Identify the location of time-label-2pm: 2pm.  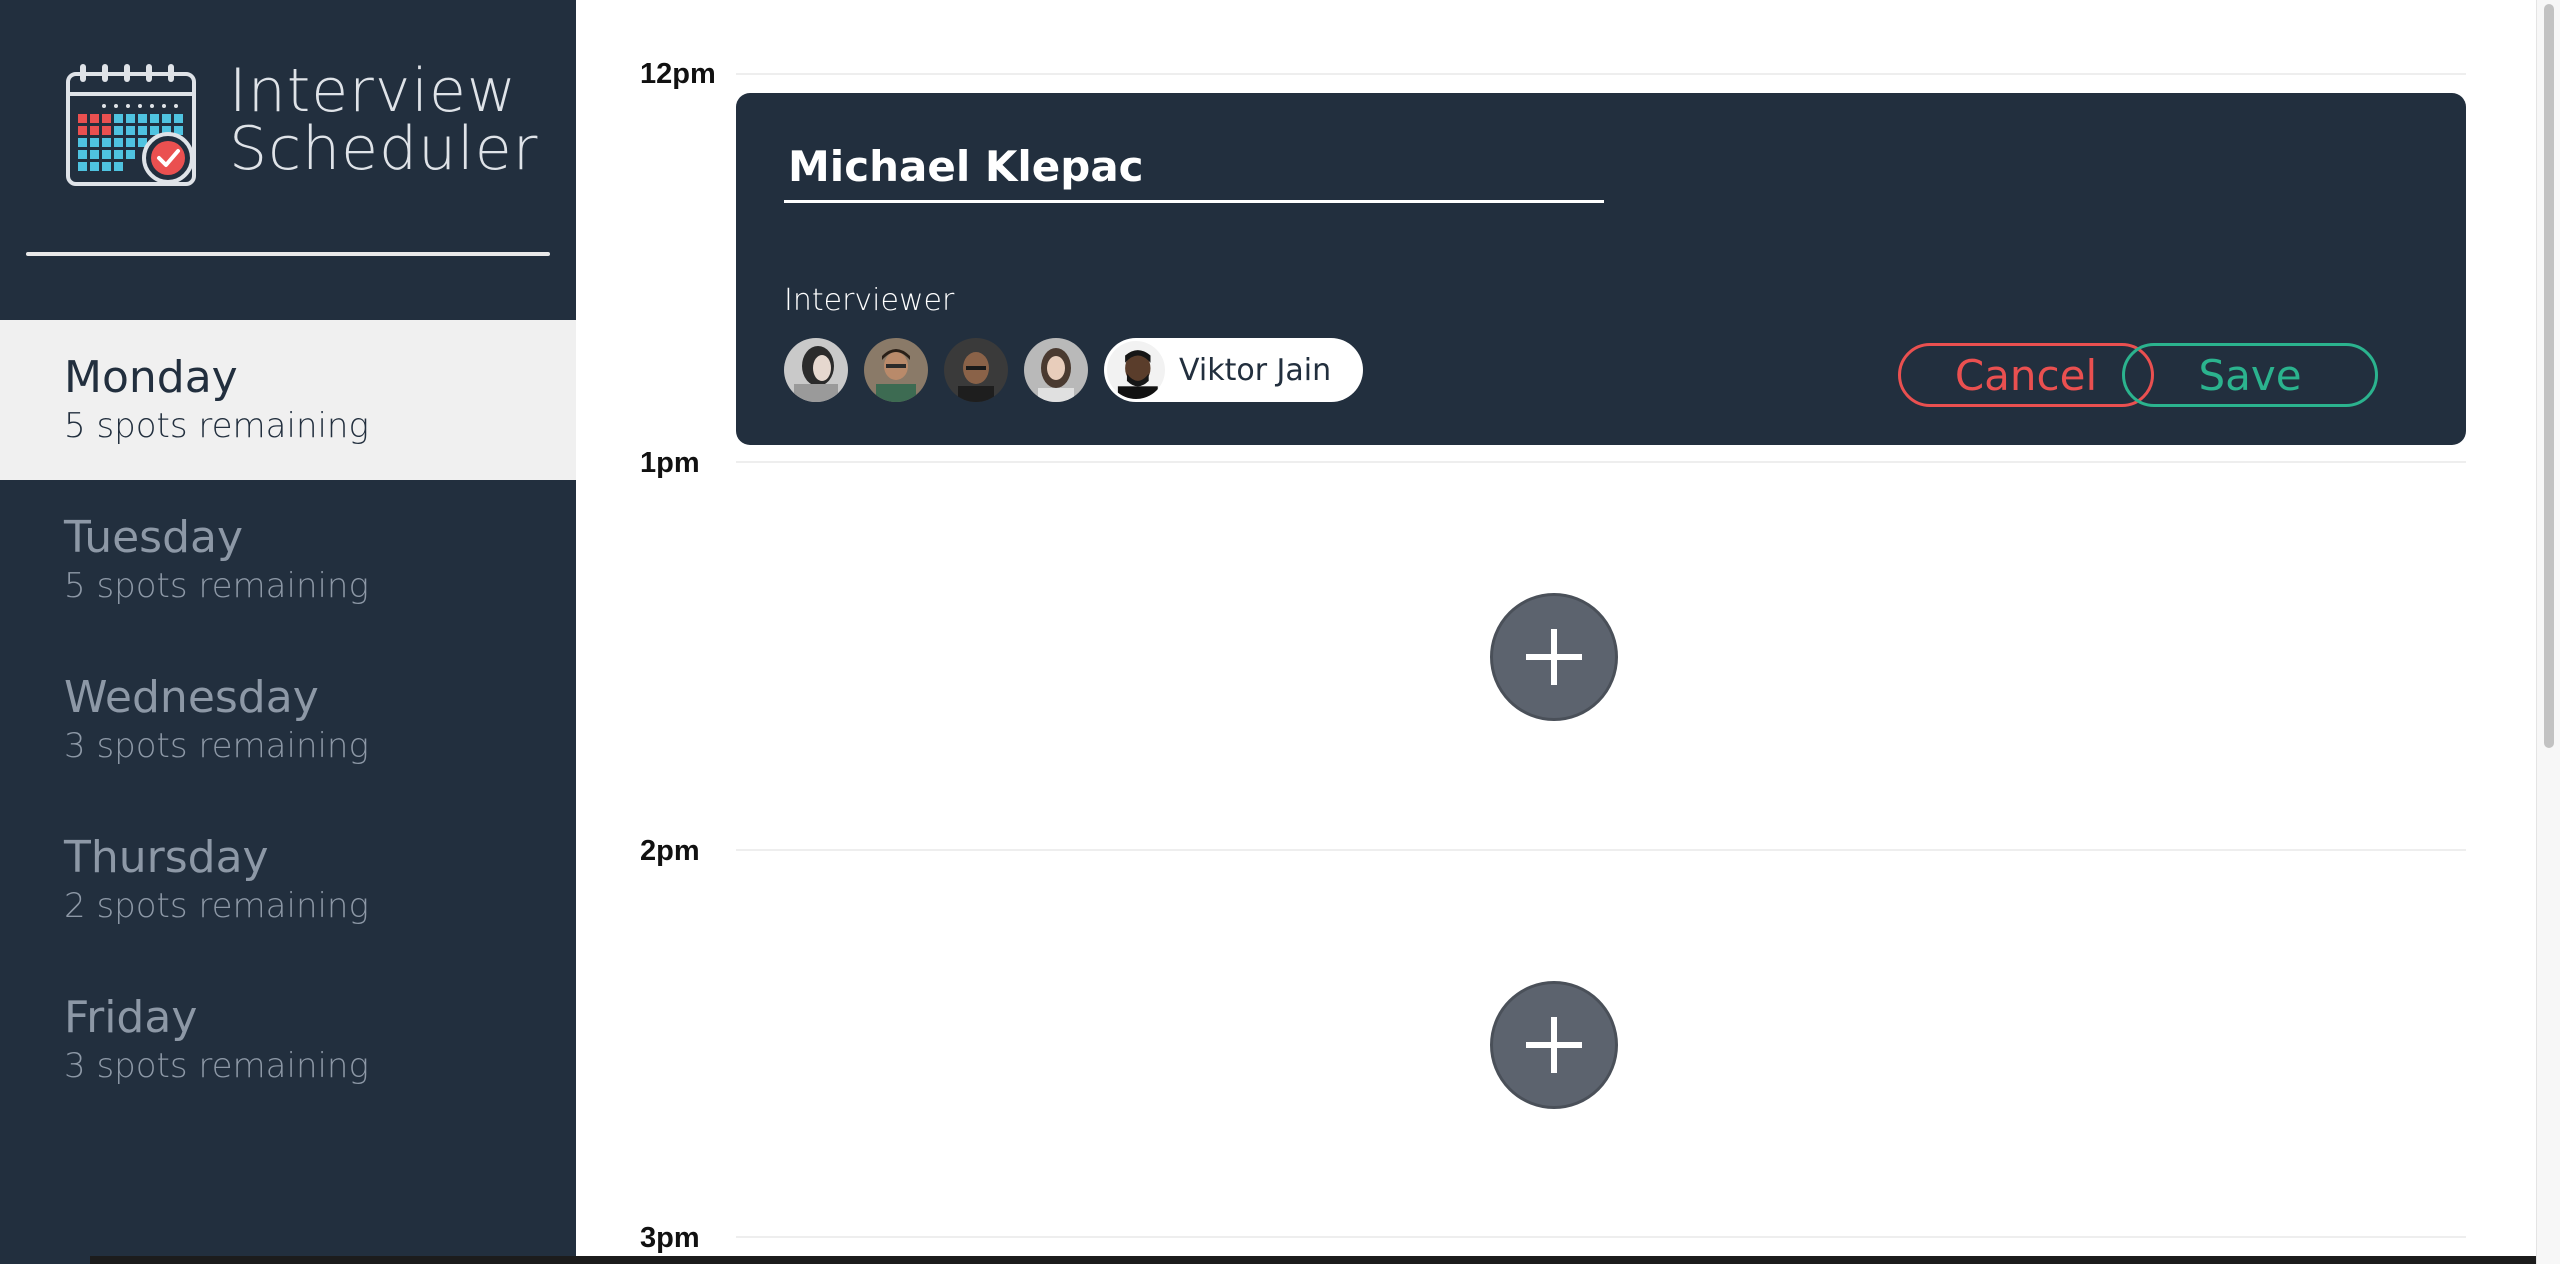
(670, 851).